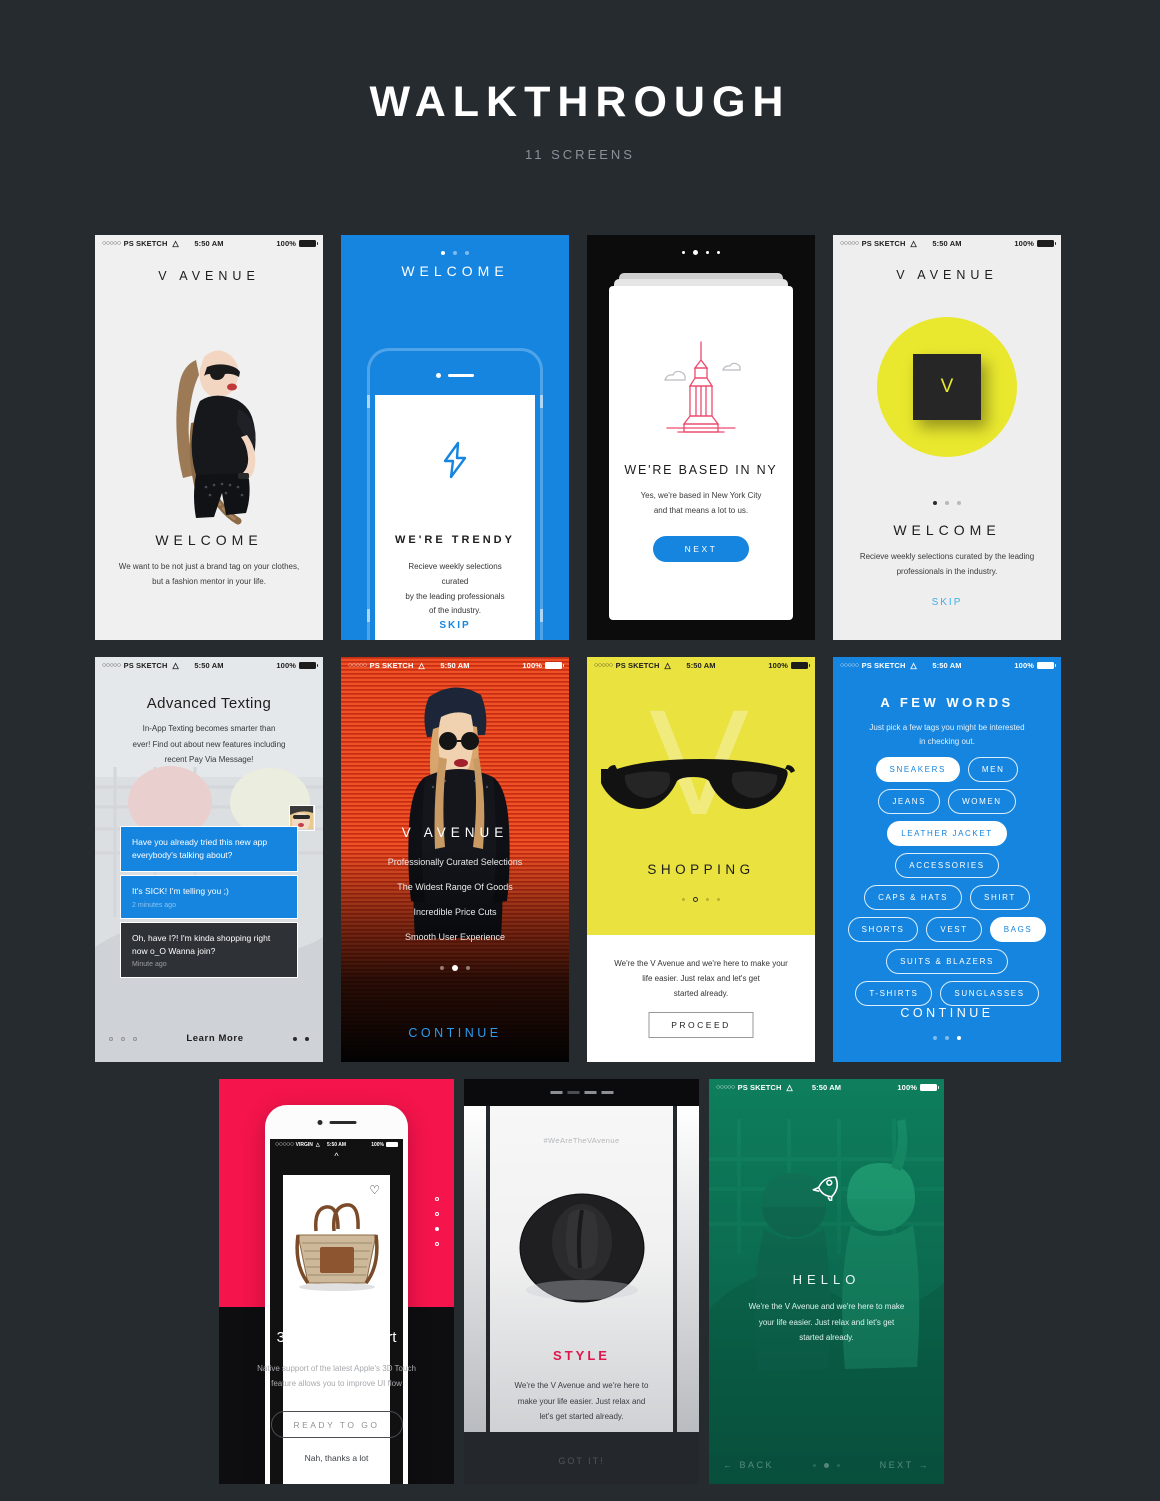  Describe the element at coordinates (209, 728) in the screenshot. I see `body-line-1: In-App Texting becomes smarter than` at that location.